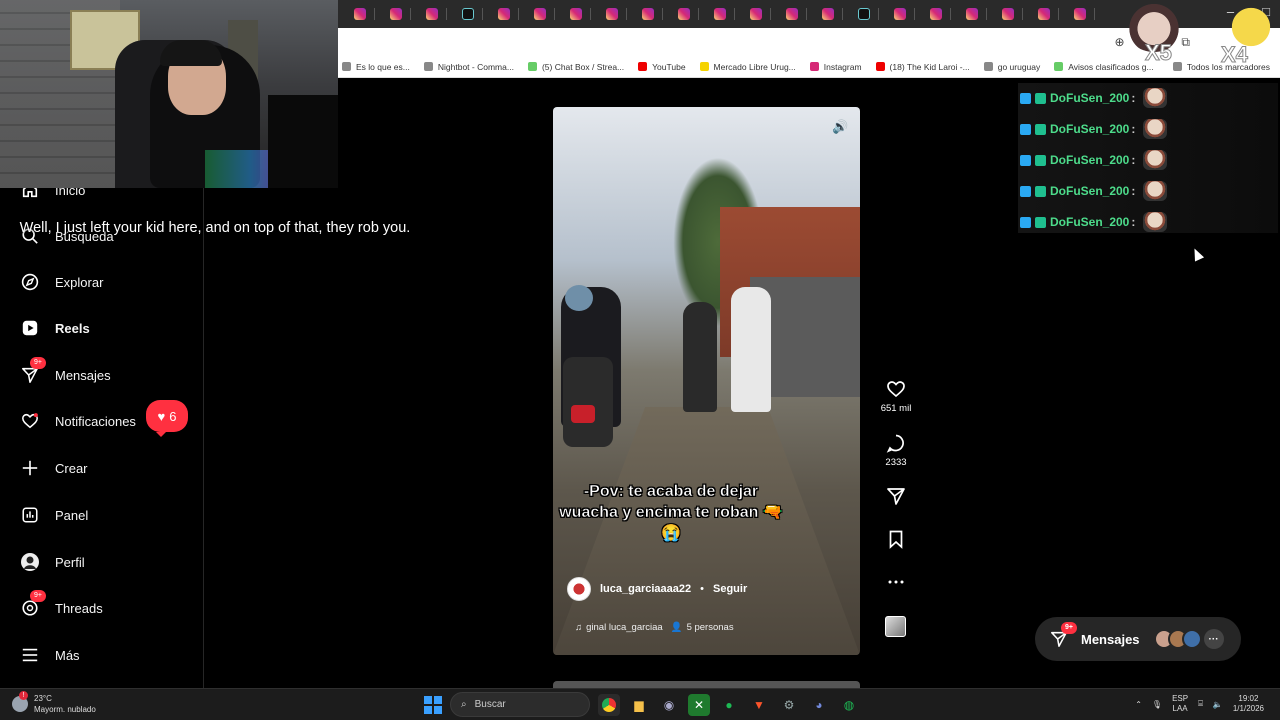 Image resolution: width=1280 pixels, height=720 pixels. What do you see at coordinates (759, 705) in the screenshot?
I see `brave-icon: ▼` at bounding box center [759, 705].